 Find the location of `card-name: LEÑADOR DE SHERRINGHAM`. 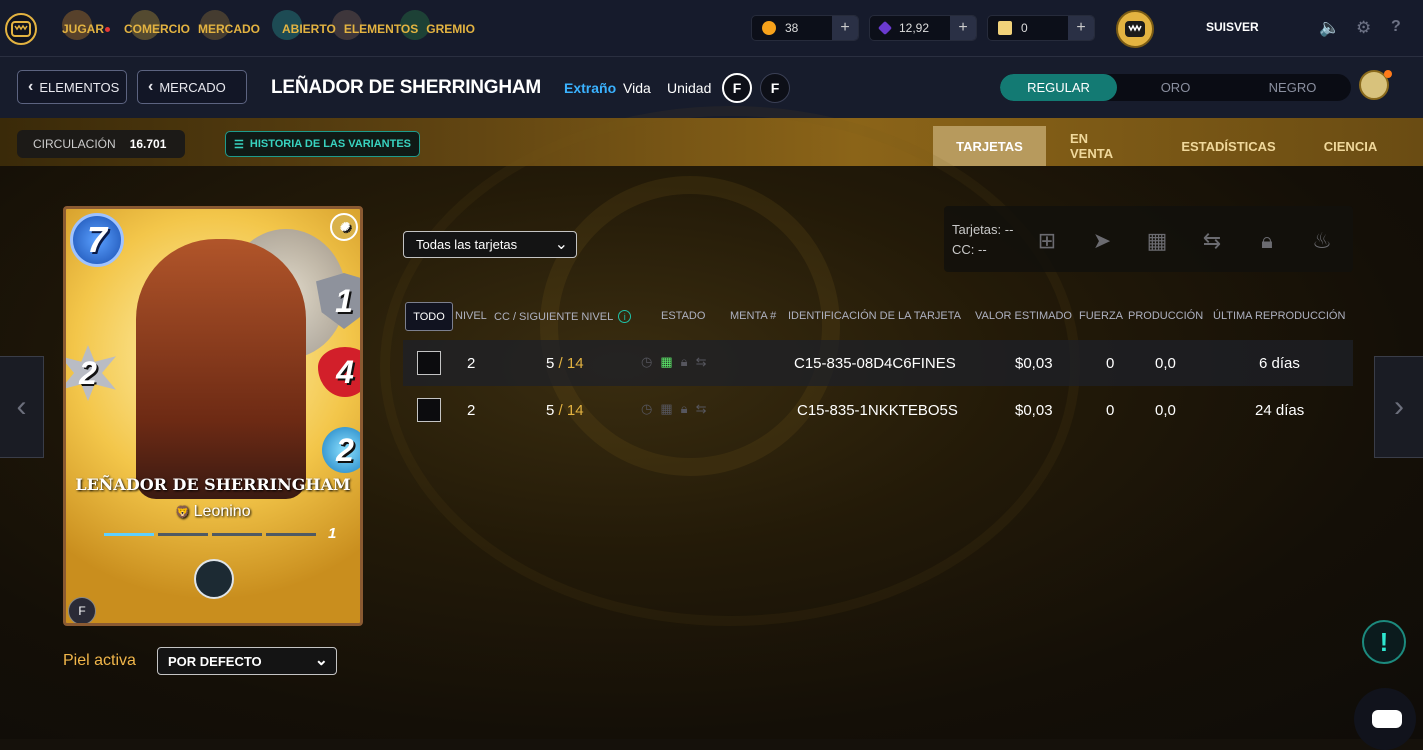

card-name: LEÑADOR DE SHERRINGHAM is located at coordinates (213, 484).